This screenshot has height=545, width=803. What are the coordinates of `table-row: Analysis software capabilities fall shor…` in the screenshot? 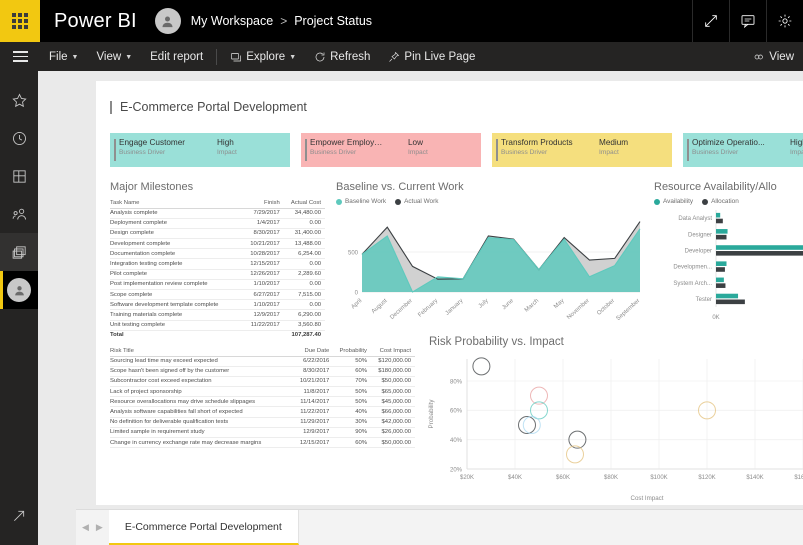 It's located at (262, 412).